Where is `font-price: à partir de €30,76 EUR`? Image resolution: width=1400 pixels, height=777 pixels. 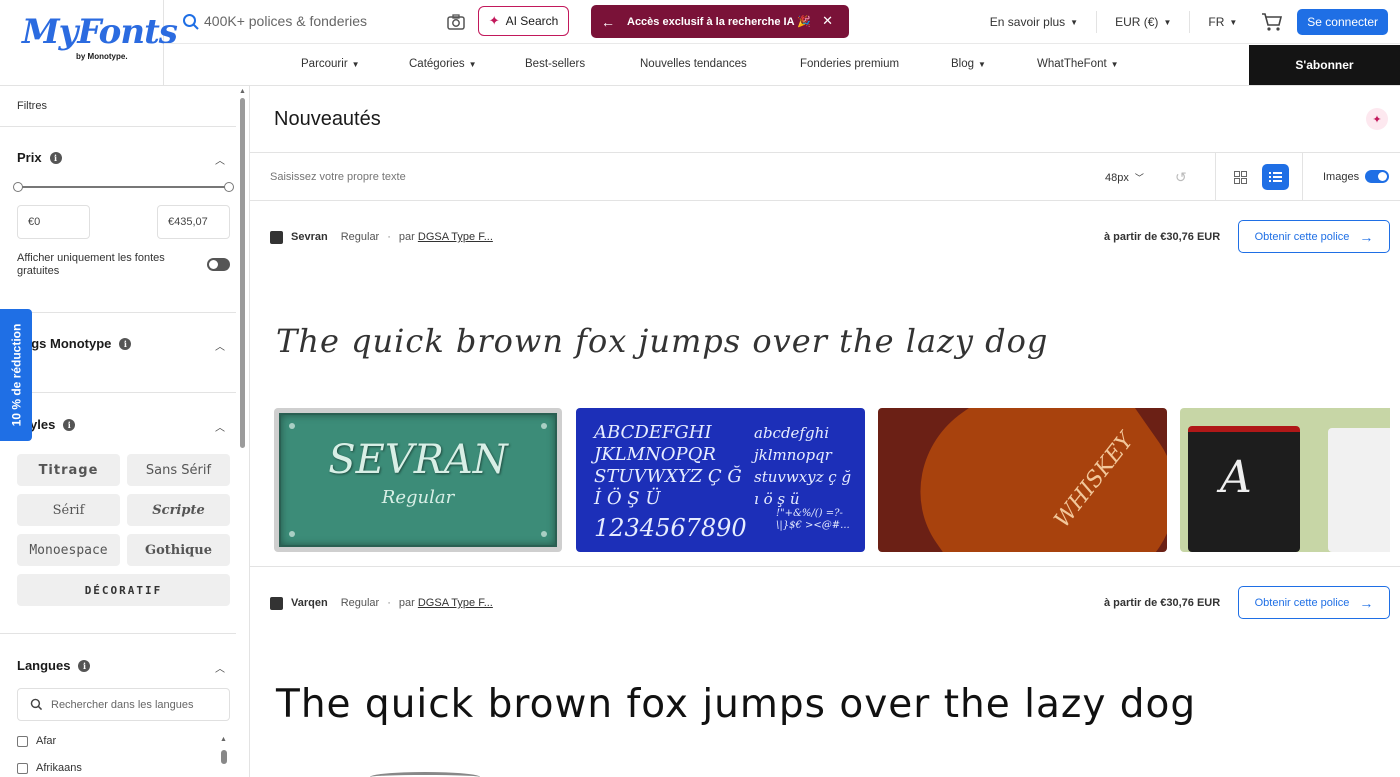 font-price: à partir de €30,76 EUR is located at coordinates (1162, 603).